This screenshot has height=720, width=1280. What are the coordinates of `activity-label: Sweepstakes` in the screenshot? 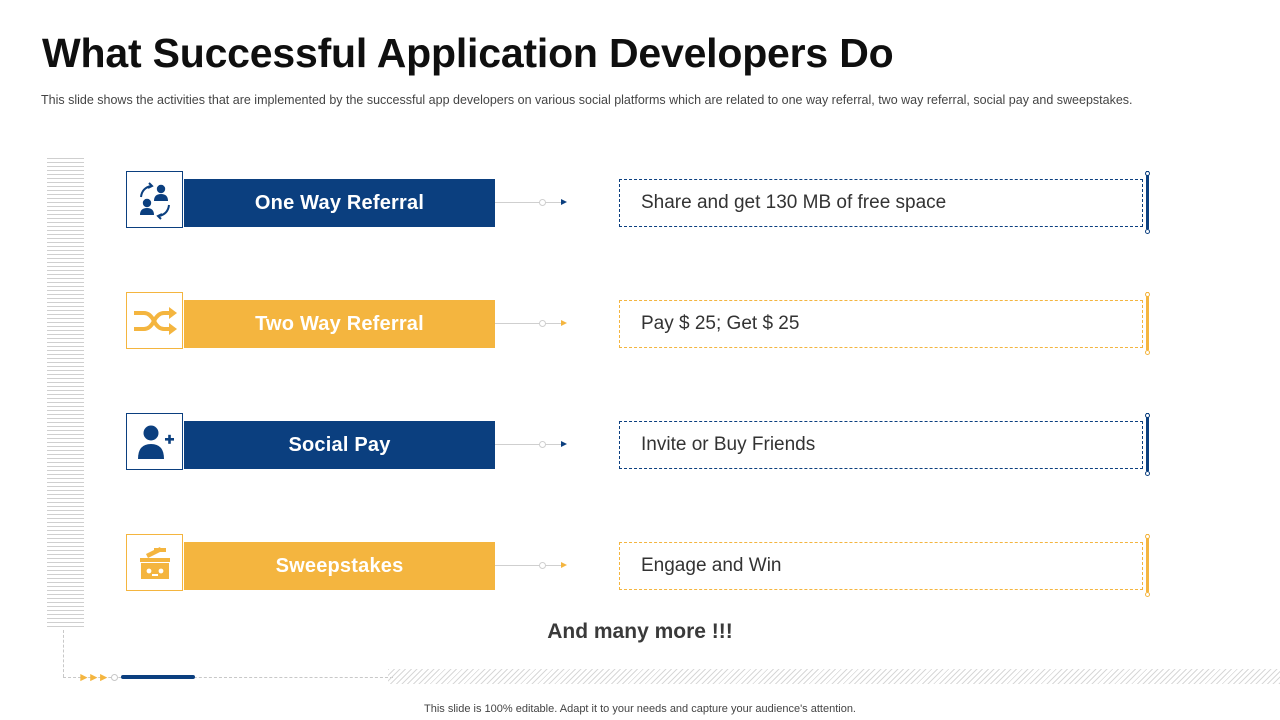 It's located at (339, 566).